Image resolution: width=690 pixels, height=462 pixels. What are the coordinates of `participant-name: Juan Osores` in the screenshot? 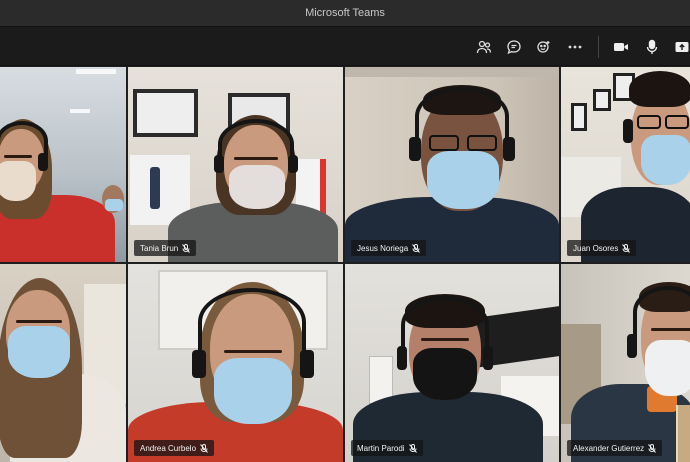 It's located at (596, 248).